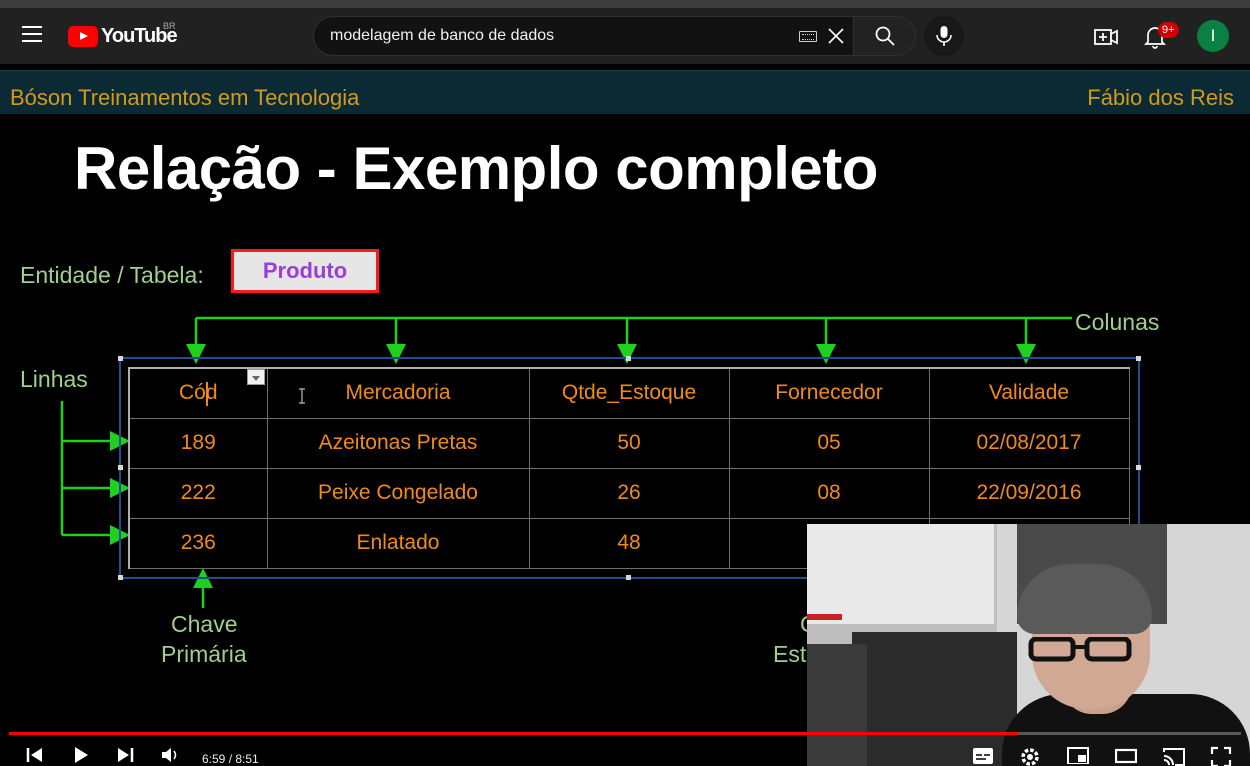 The width and height of the screenshot is (1250, 766). What do you see at coordinates (829, 443) in the screenshot?
I see `table-cell: 05` at bounding box center [829, 443].